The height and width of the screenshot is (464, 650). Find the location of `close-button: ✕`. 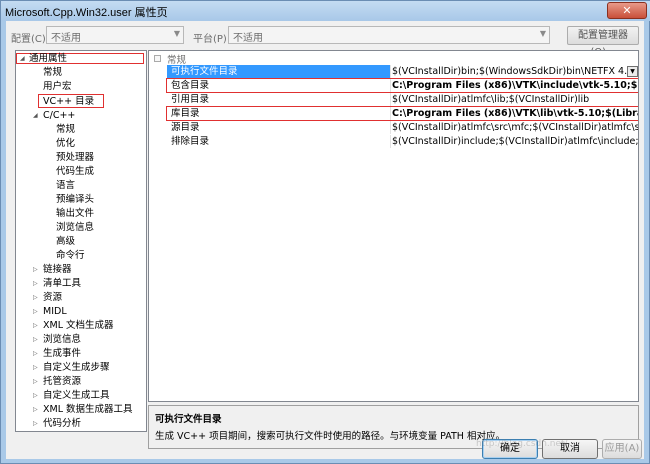

close-button: ✕ is located at coordinates (627, 10).